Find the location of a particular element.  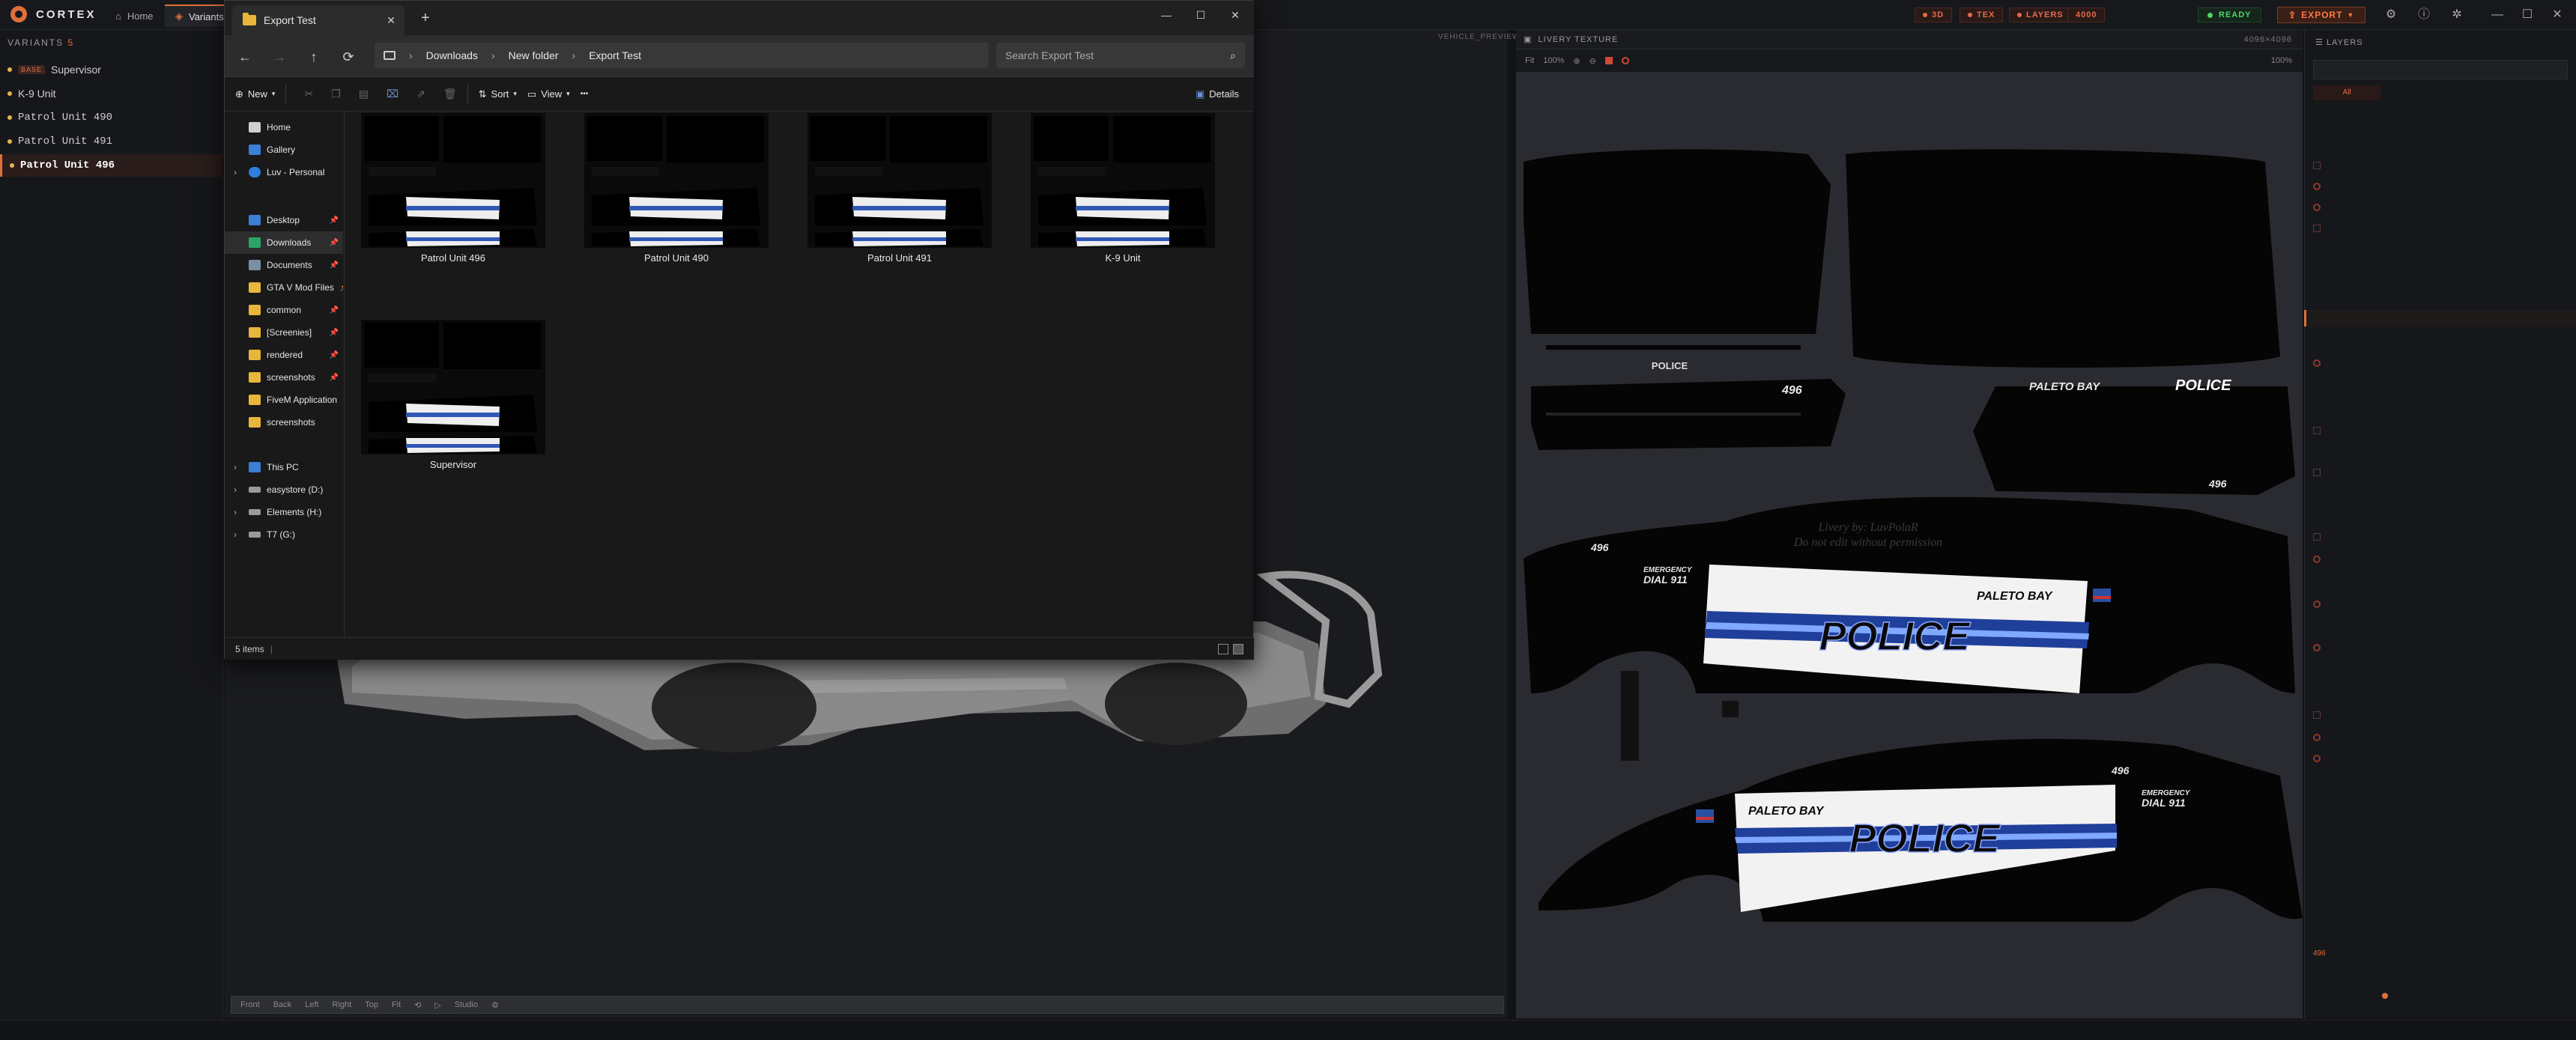

variant-item-490: Patrol Unit 490 is located at coordinates (111, 117).